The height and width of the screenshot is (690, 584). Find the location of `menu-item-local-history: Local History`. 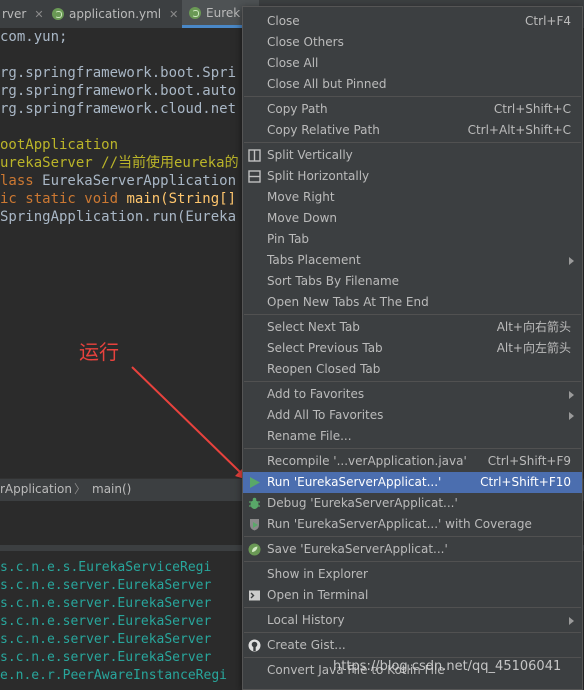

menu-item-local-history: Local History is located at coordinates (412, 620).